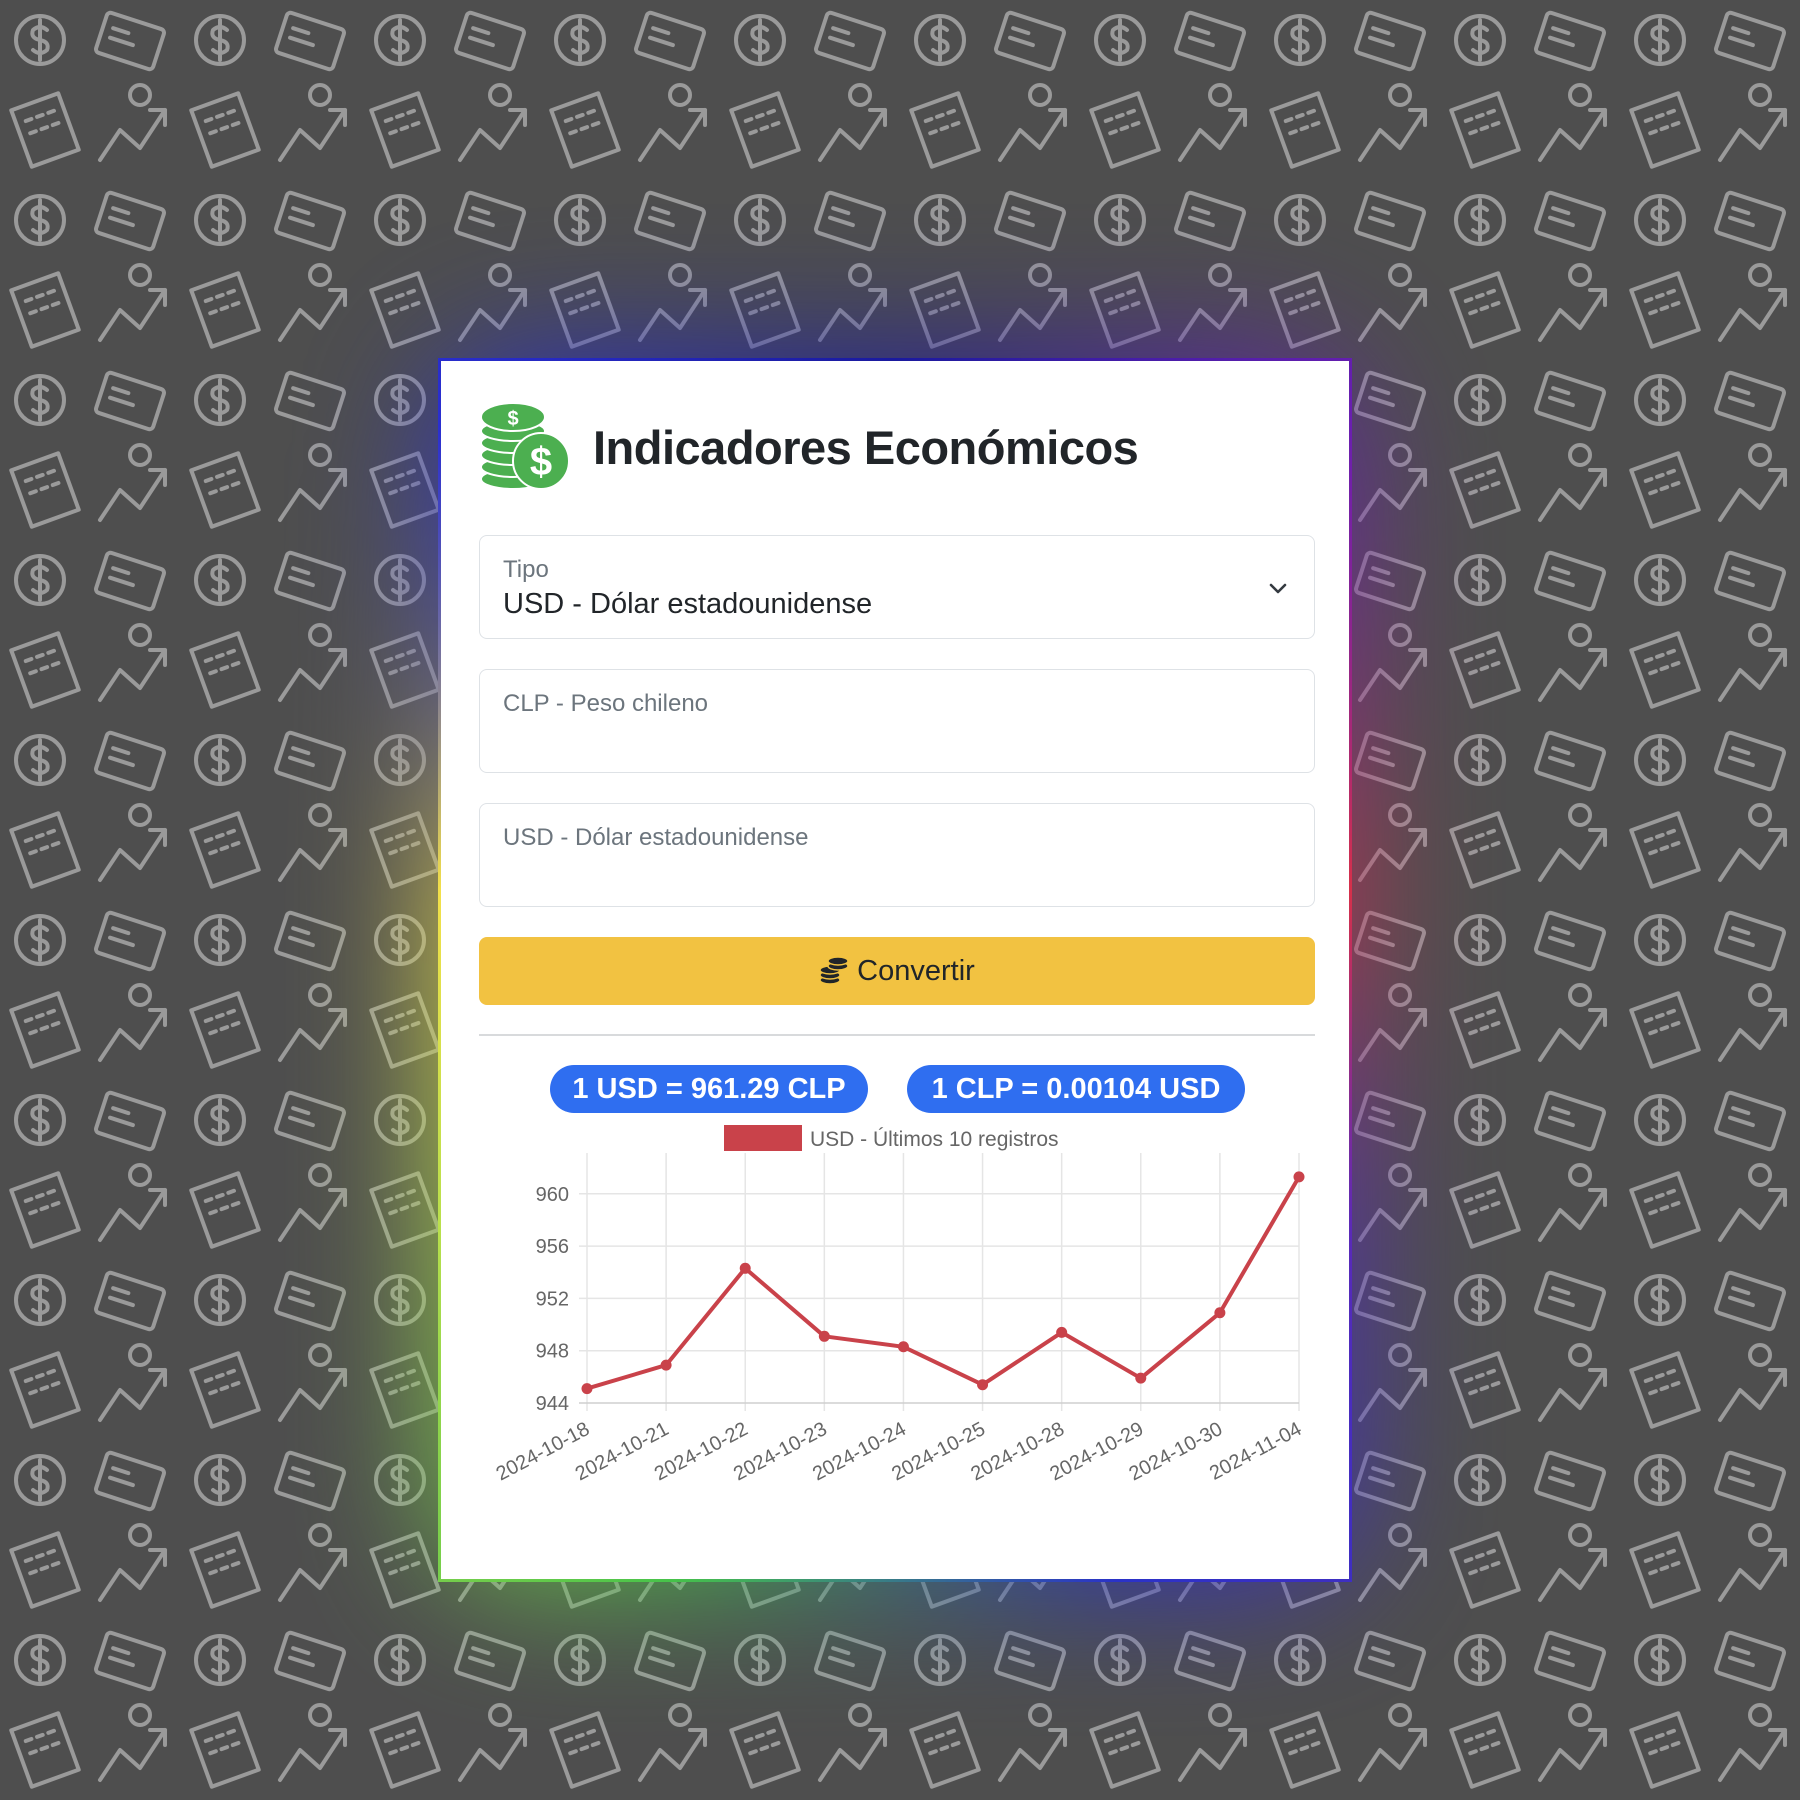  I want to click on clp-amount-field: CLP - Peso chileno, so click(897, 721).